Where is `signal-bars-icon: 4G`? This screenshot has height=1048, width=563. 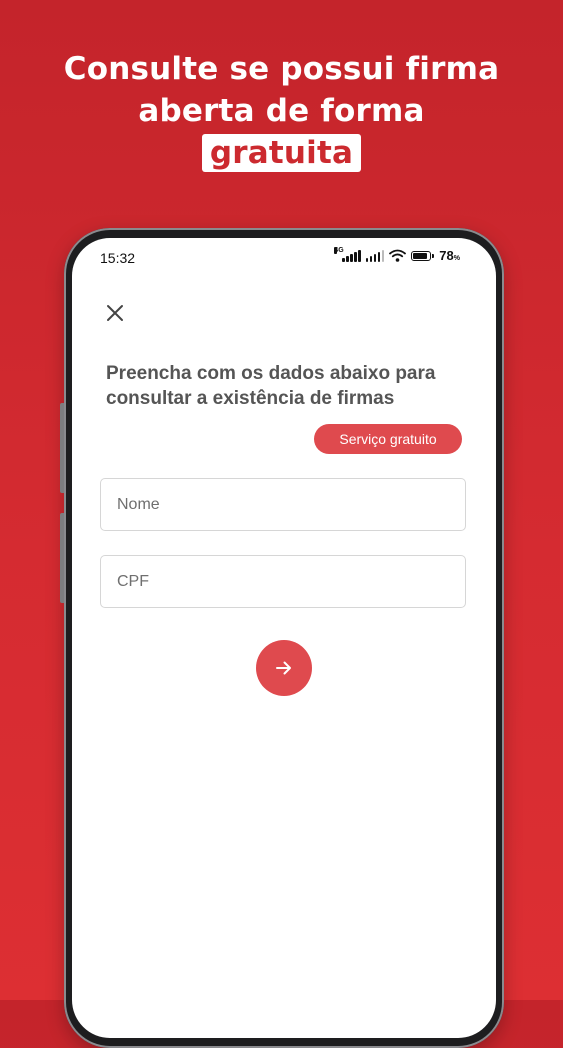
signal-bars-icon: 4G is located at coordinates (347, 254).